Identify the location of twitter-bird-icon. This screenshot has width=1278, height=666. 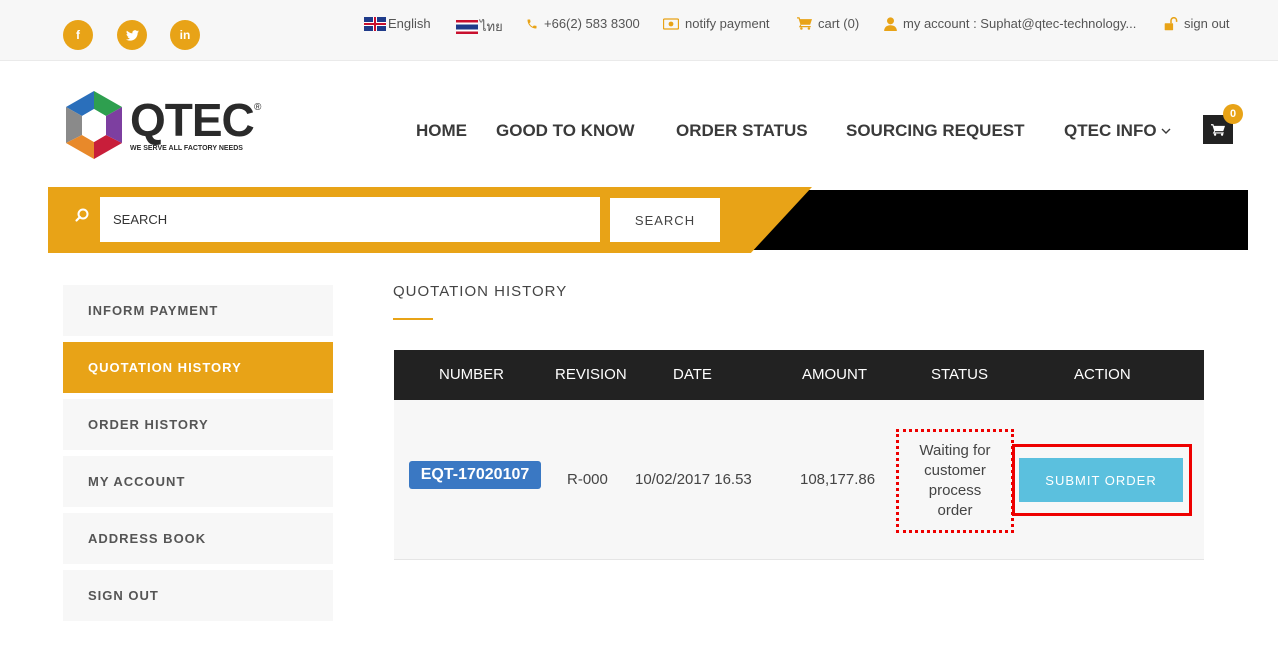
(132, 35).